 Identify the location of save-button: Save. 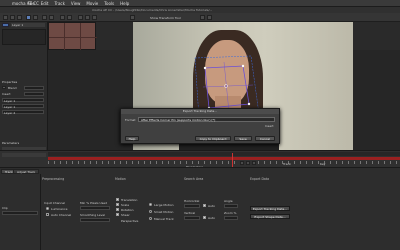
(243, 138).